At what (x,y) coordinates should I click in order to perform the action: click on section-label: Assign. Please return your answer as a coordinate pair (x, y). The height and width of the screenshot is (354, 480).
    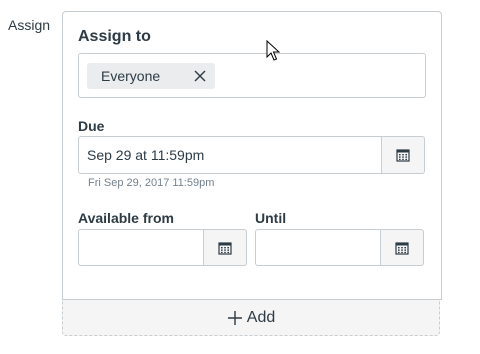
    Looking at the image, I should click on (29, 25).